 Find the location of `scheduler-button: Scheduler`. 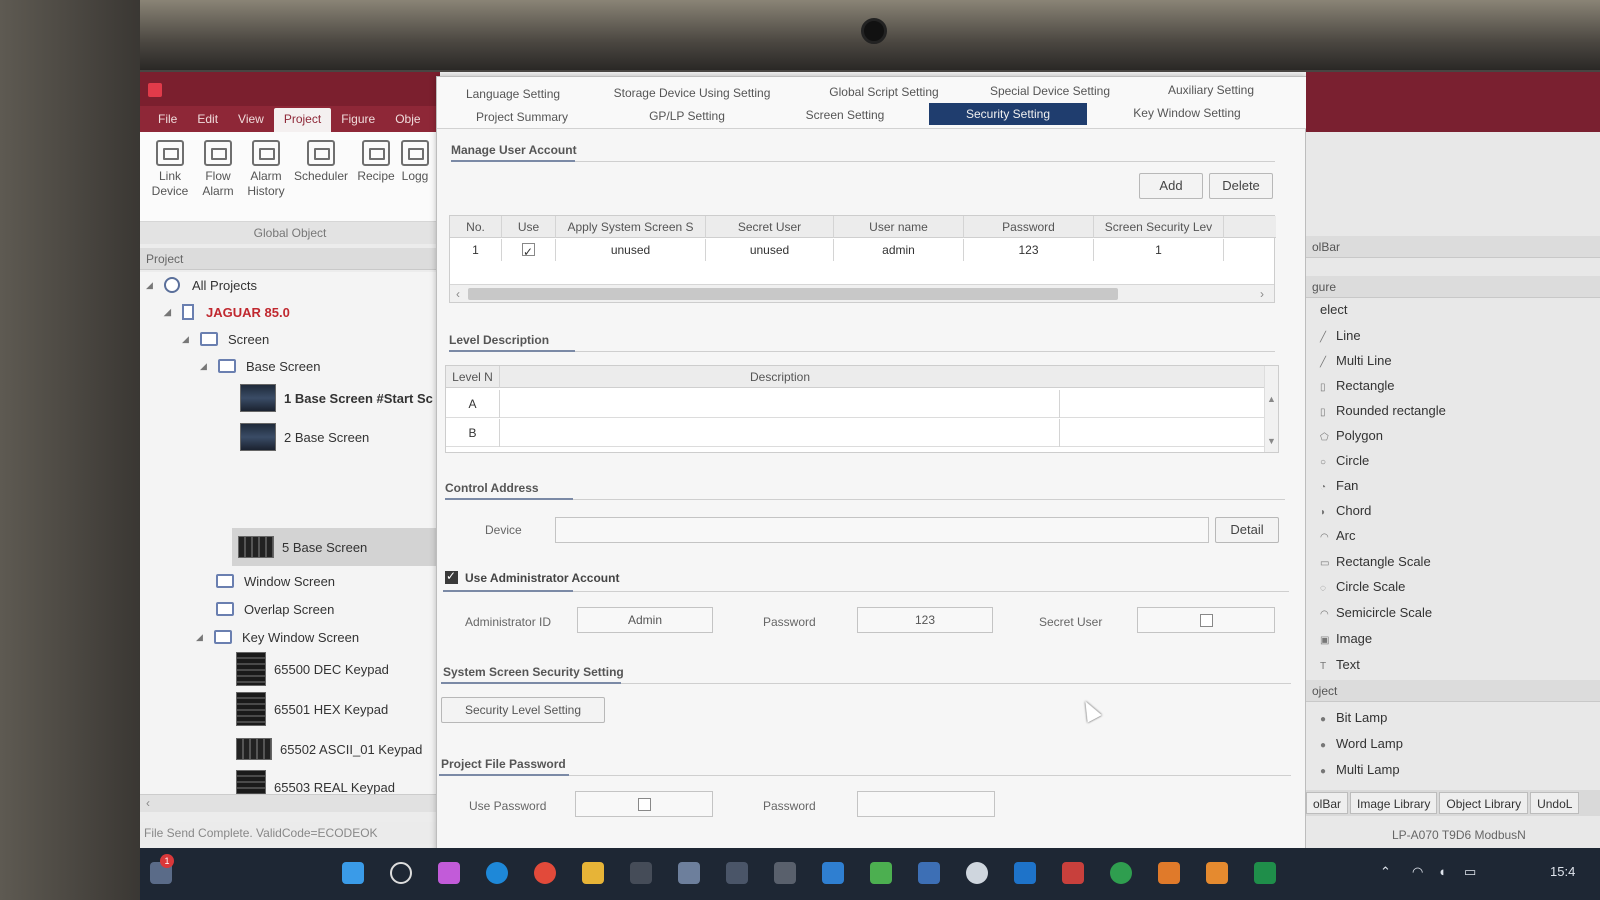

scheduler-button: Scheduler is located at coordinates (321, 180).